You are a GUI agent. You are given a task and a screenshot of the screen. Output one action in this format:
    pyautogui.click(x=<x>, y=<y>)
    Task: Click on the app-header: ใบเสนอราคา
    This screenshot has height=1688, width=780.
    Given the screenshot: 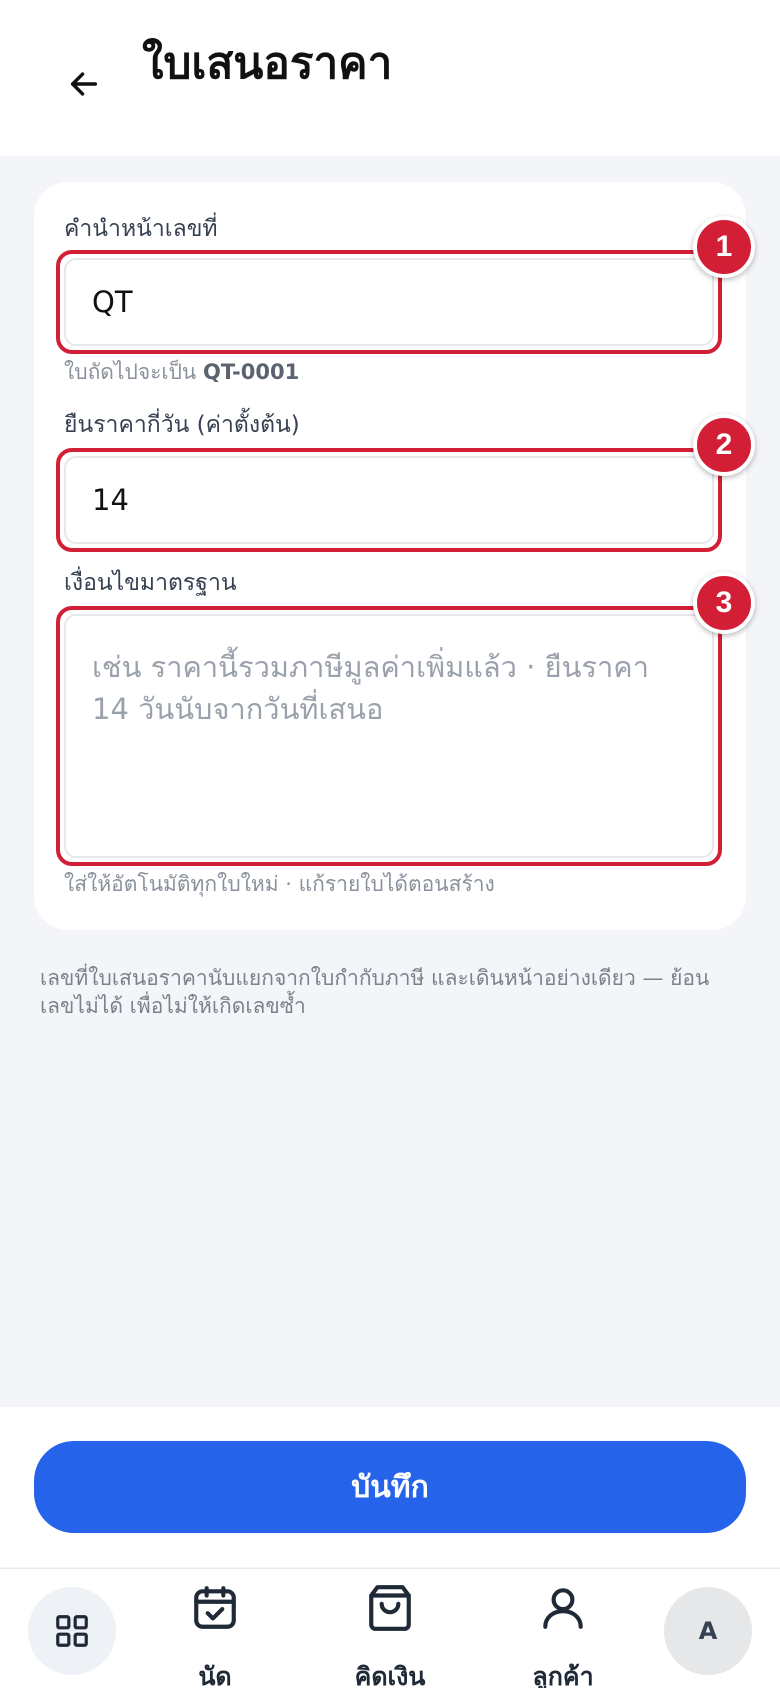 What is the action you would take?
    pyautogui.click(x=390, y=78)
    